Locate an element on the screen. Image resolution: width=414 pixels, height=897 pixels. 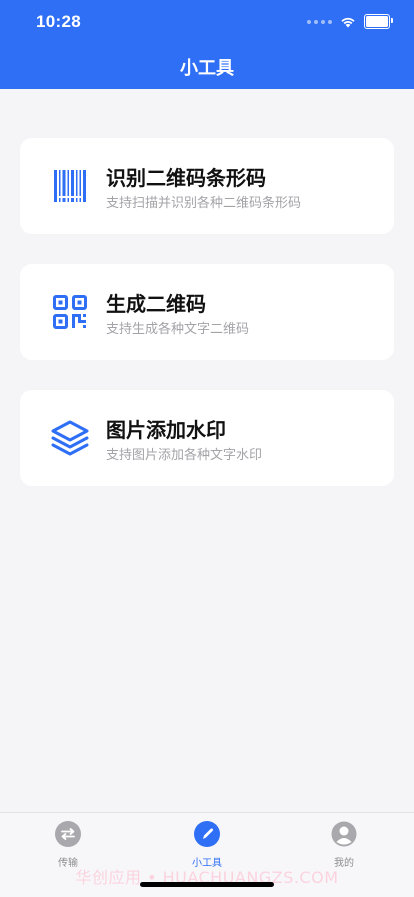
transfer-icon is located at coordinates (68, 834).